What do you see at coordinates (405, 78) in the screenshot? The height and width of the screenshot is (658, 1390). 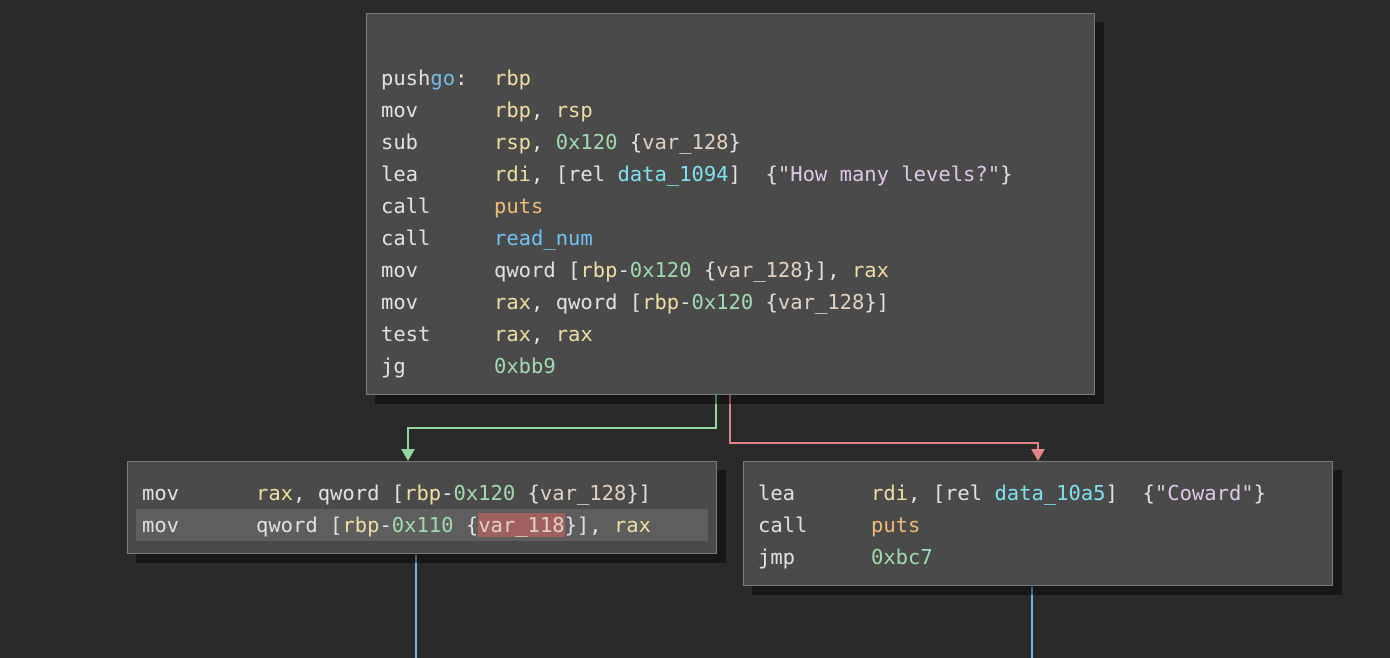 I see `mnemonic: push` at bounding box center [405, 78].